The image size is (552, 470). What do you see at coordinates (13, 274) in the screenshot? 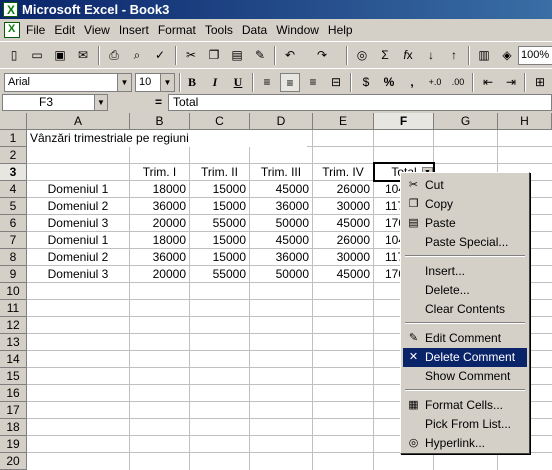
I see `row-header: 9` at bounding box center [13, 274].